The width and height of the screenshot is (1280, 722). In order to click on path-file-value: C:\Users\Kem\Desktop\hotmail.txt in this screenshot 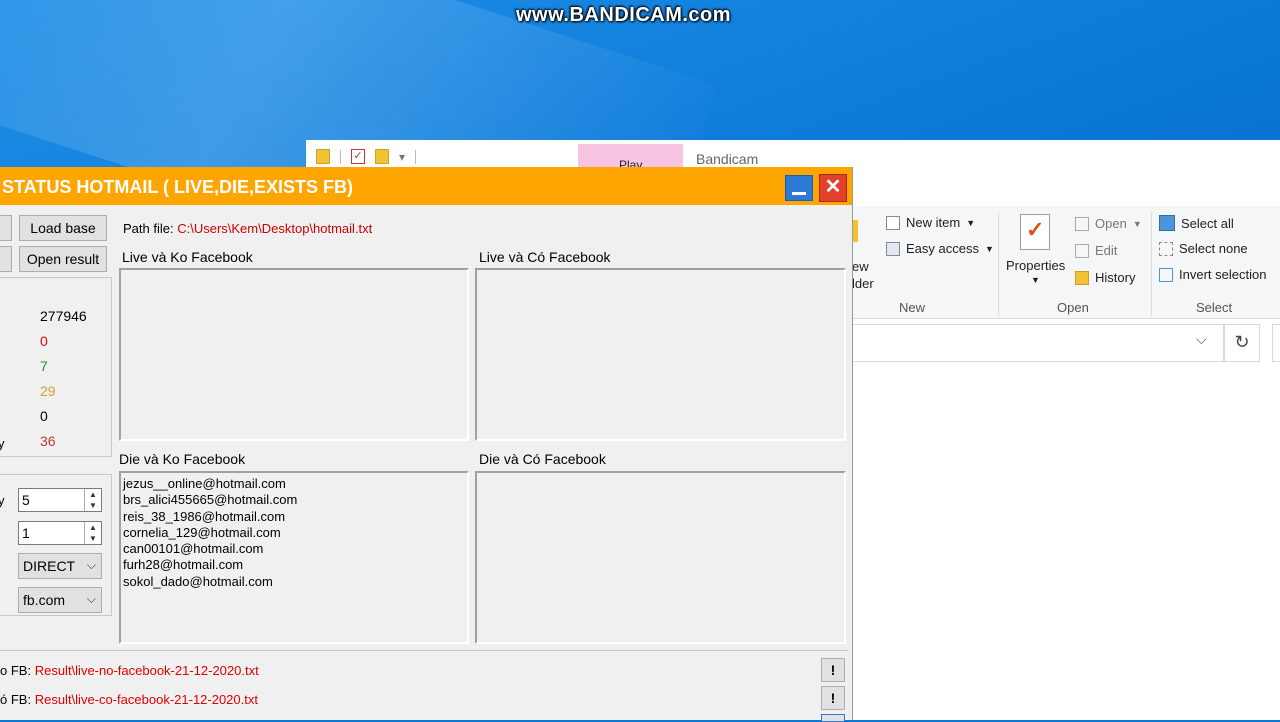, I will do `click(275, 228)`.